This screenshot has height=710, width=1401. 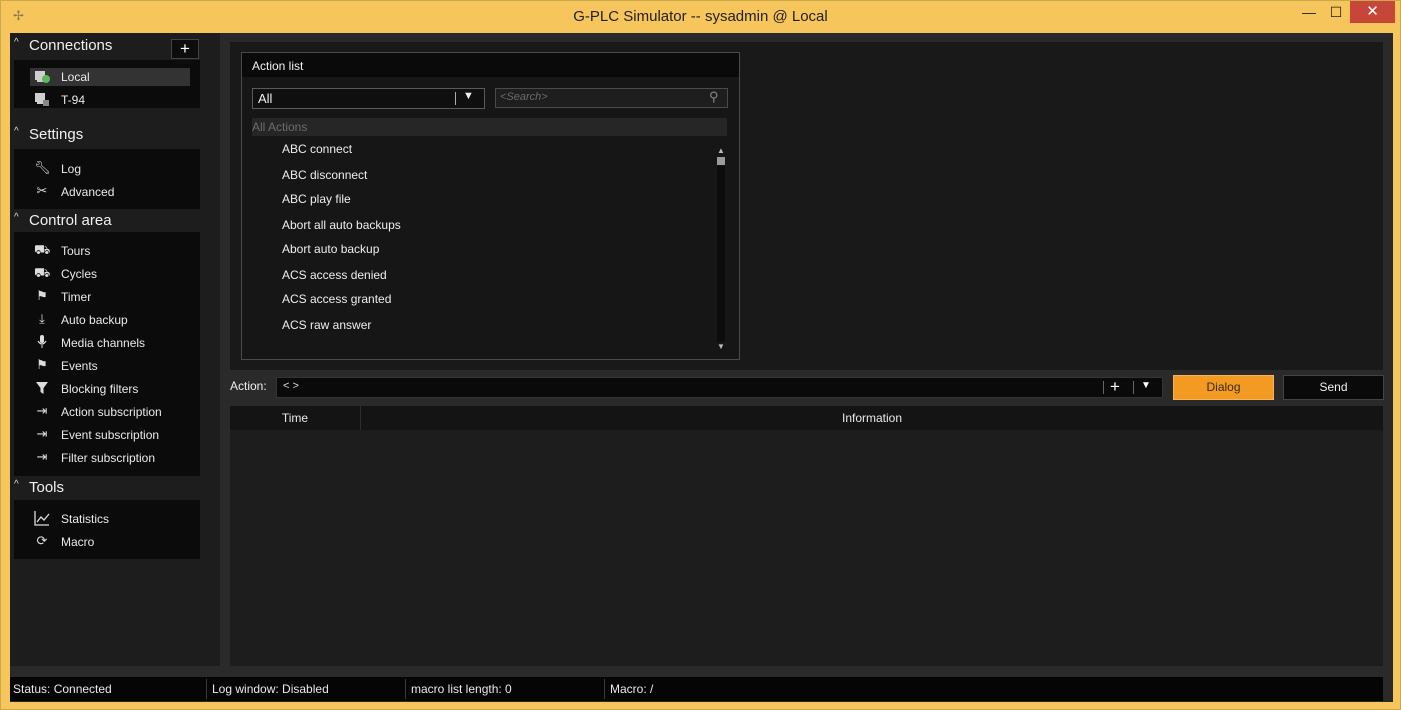 What do you see at coordinates (291, 386) in the screenshot?
I see `action-input-value: < >` at bounding box center [291, 386].